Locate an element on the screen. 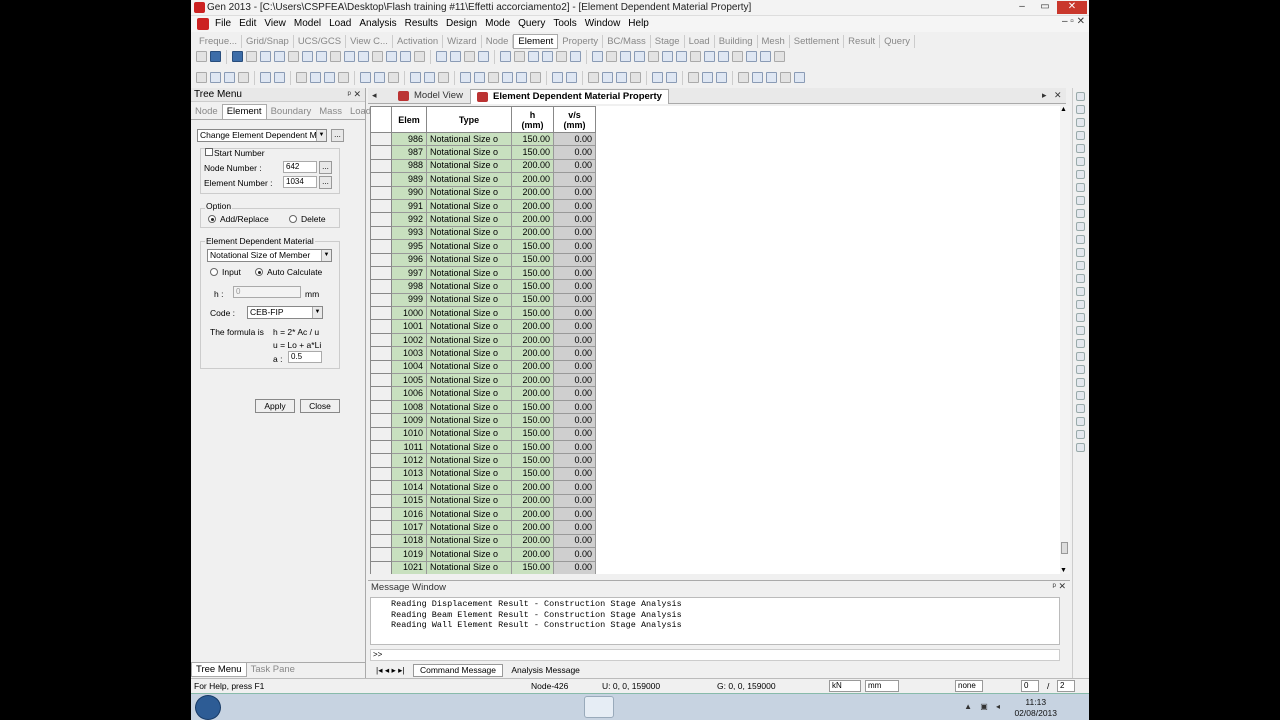 This screenshot has width=1280, height=720. cell-elem: 991 is located at coordinates (409, 206).